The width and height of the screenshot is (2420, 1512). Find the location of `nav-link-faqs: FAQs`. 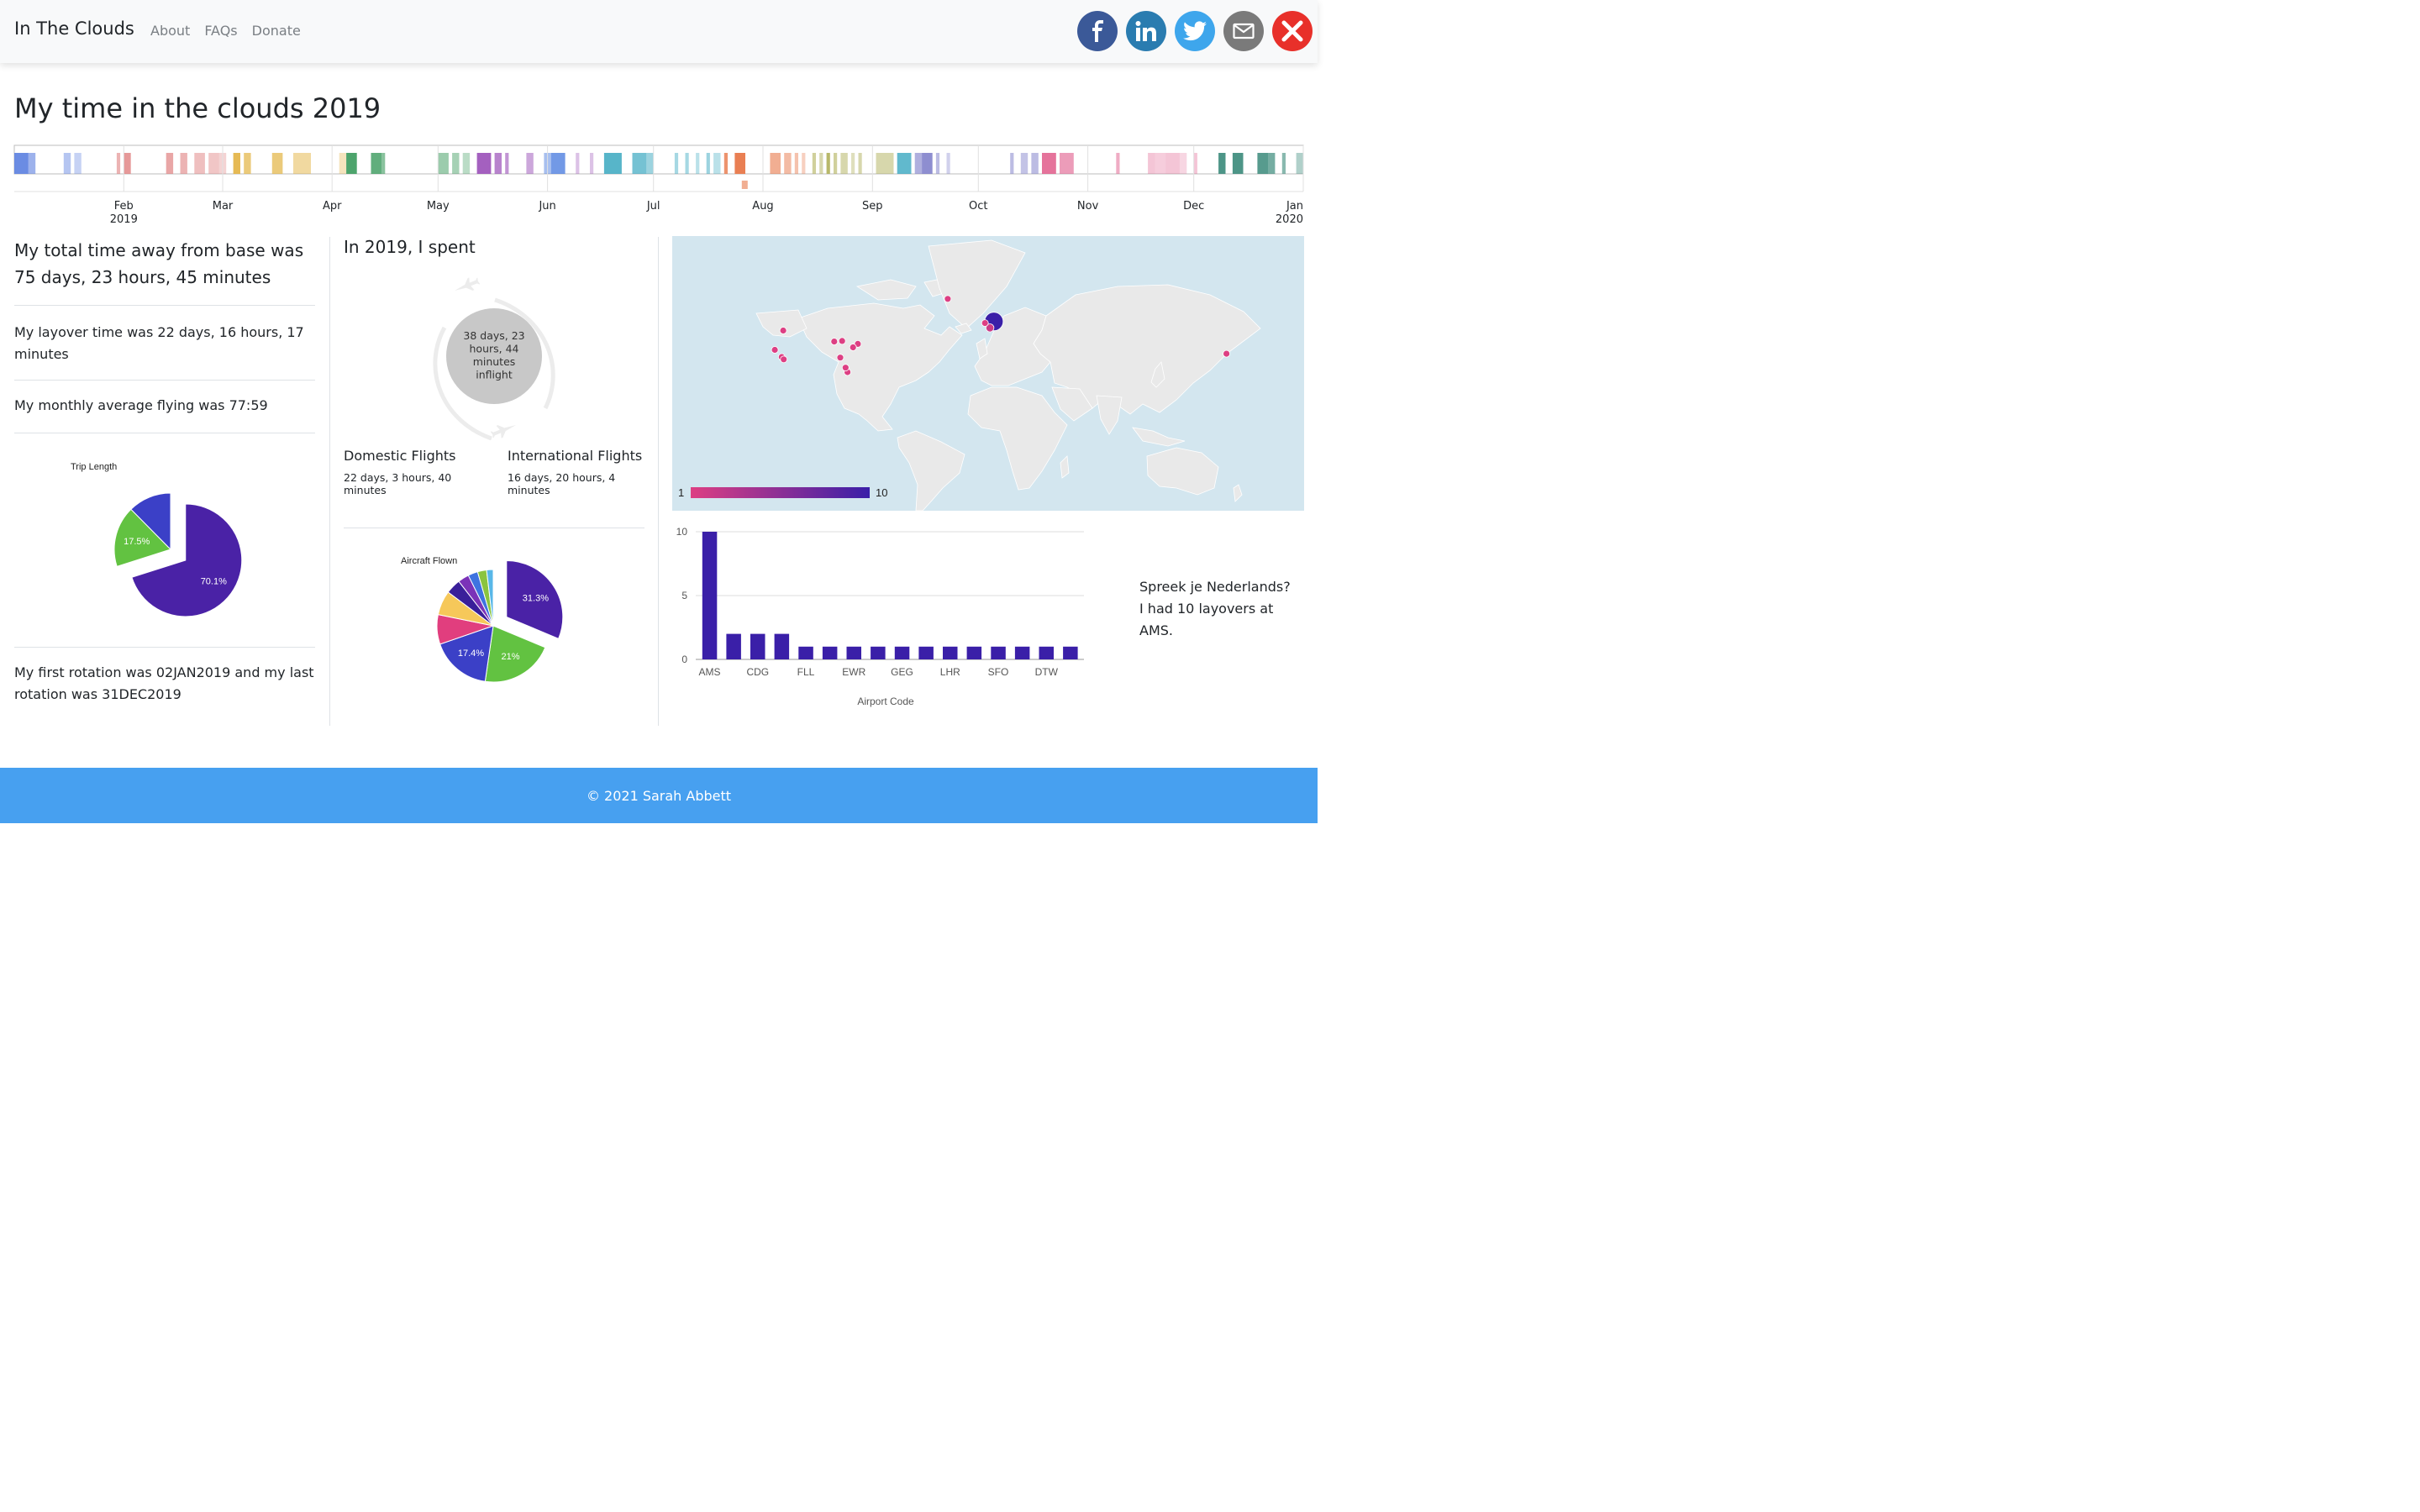

nav-link-faqs: FAQs is located at coordinates (220, 31).